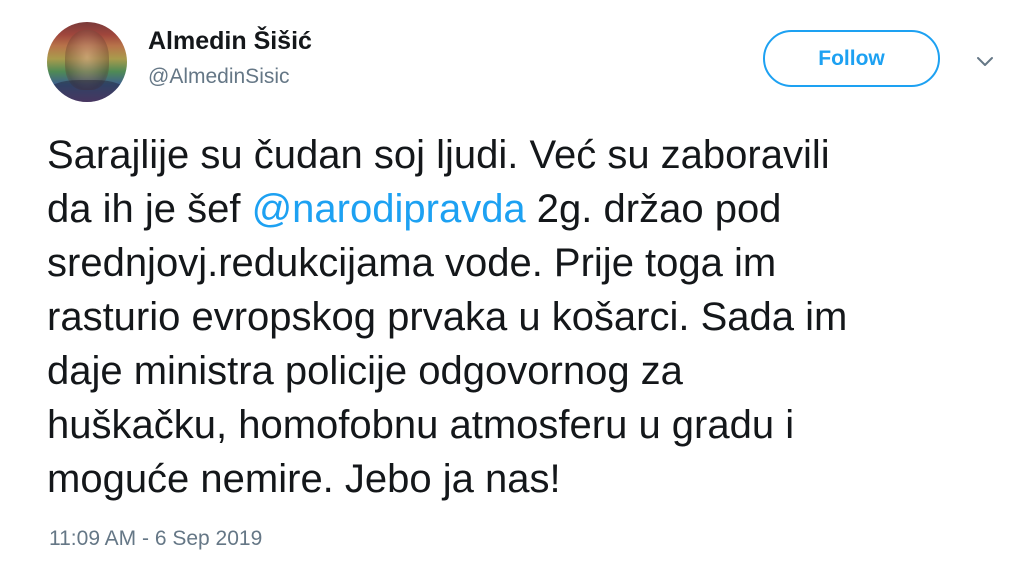  Describe the element at coordinates (365, 371) in the screenshot. I see `tweet-text-line: daje ministra policije odgovornog za` at that location.